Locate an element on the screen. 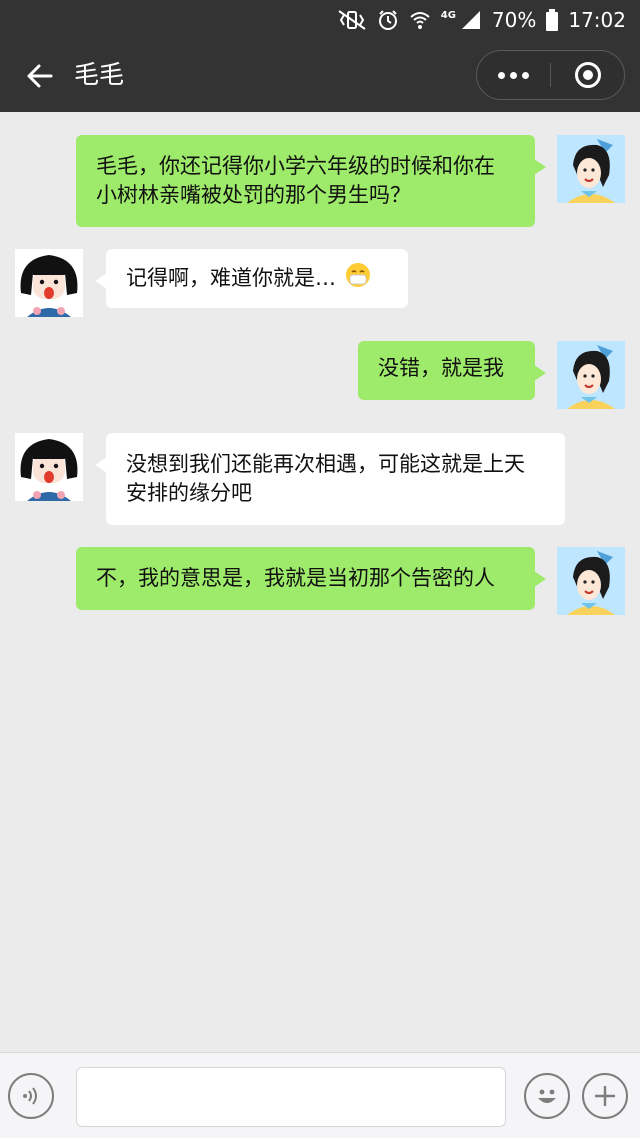 The width and height of the screenshot is (640, 1138). message-text: 没错，就是我 is located at coordinates (441, 368).